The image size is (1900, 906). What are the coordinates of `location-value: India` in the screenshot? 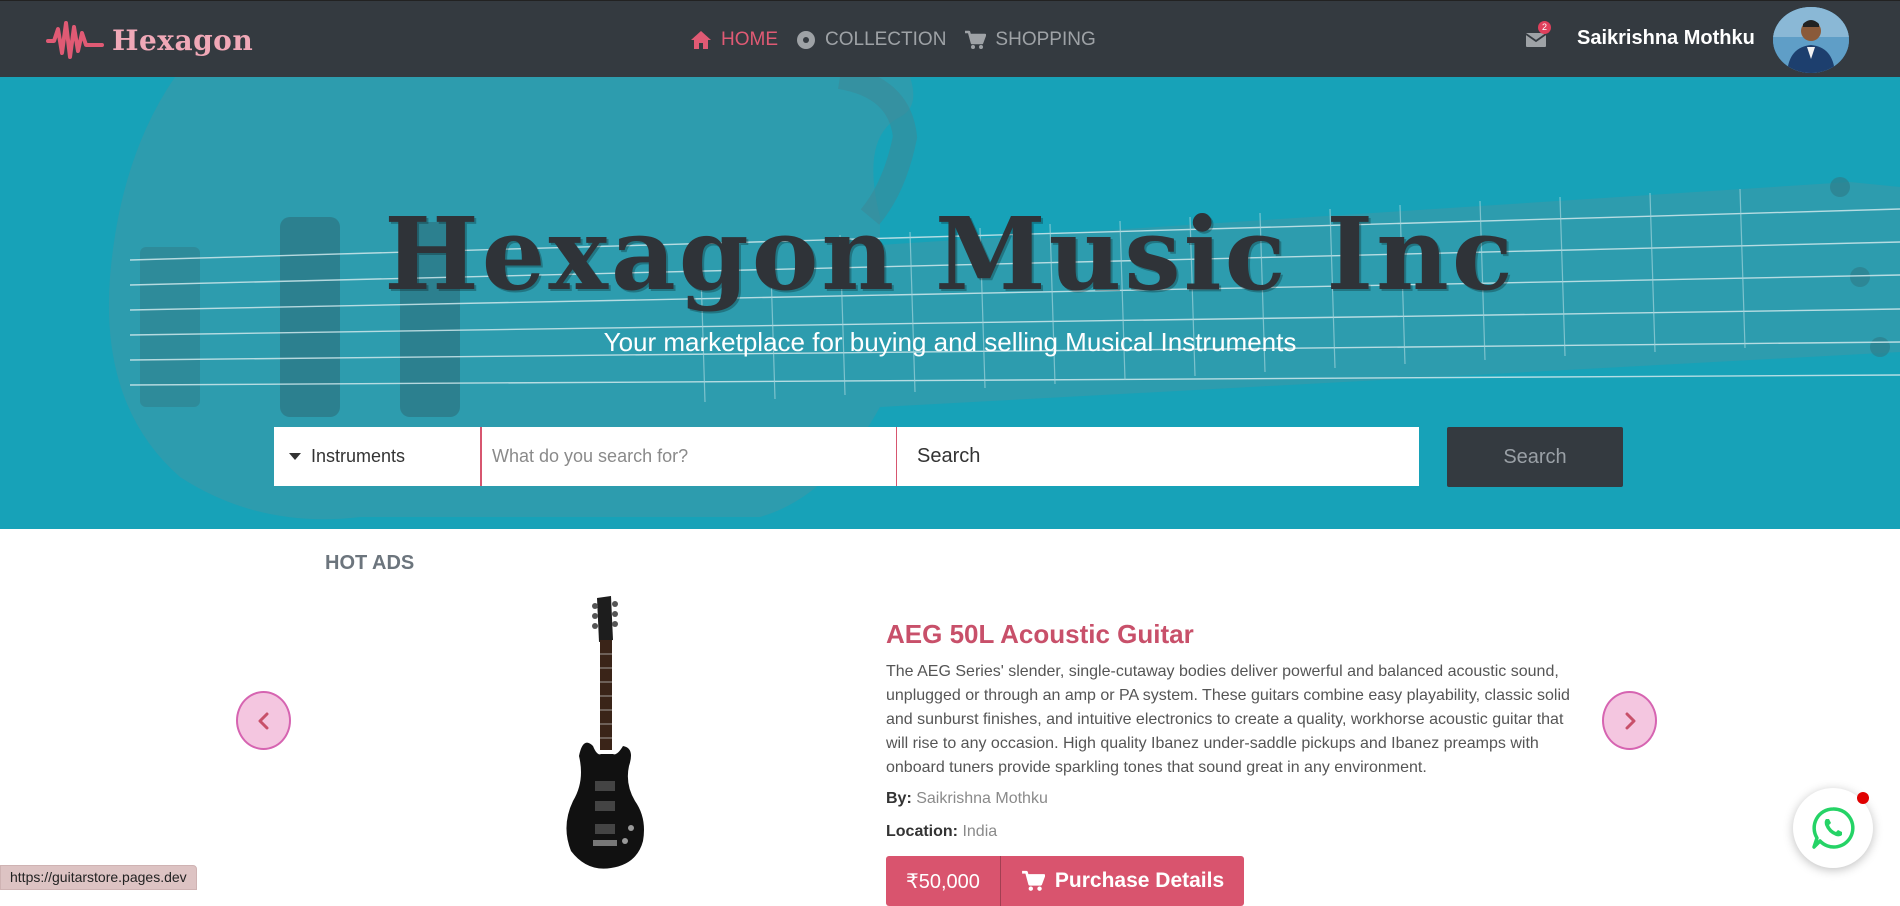 It's located at (980, 831).